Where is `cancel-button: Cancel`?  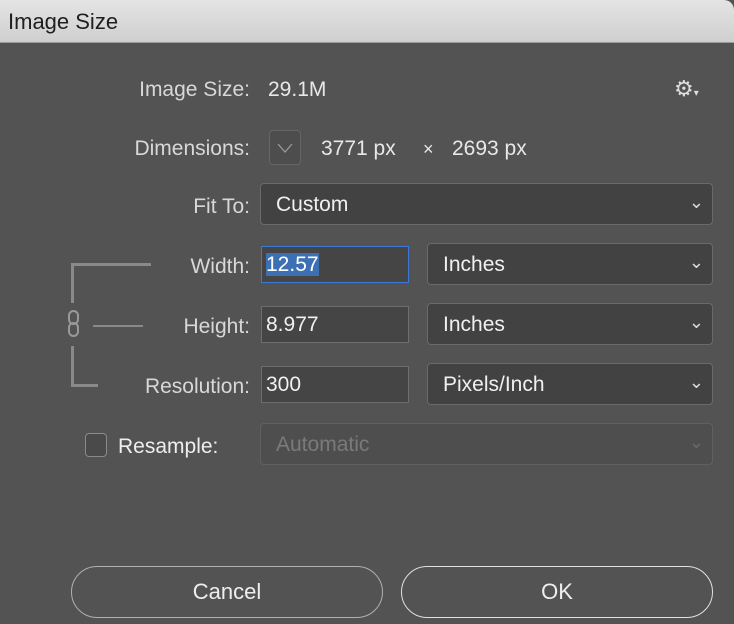
cancel-button: Cancel is located at coordinates (227, 592).